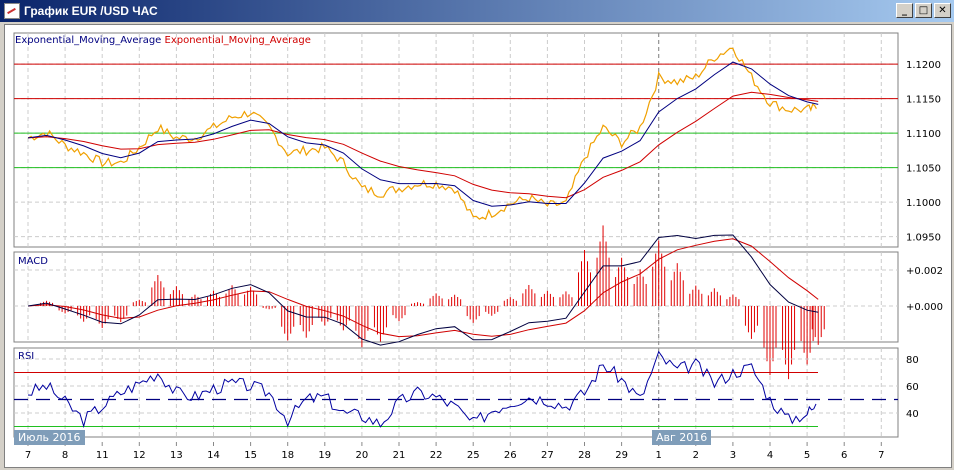 This screenshot has height=470, width=954. What do you see at coordinates (733, 455) in the screenshot?
I see `x-label-3: 3` at bounding box center [733, 455].